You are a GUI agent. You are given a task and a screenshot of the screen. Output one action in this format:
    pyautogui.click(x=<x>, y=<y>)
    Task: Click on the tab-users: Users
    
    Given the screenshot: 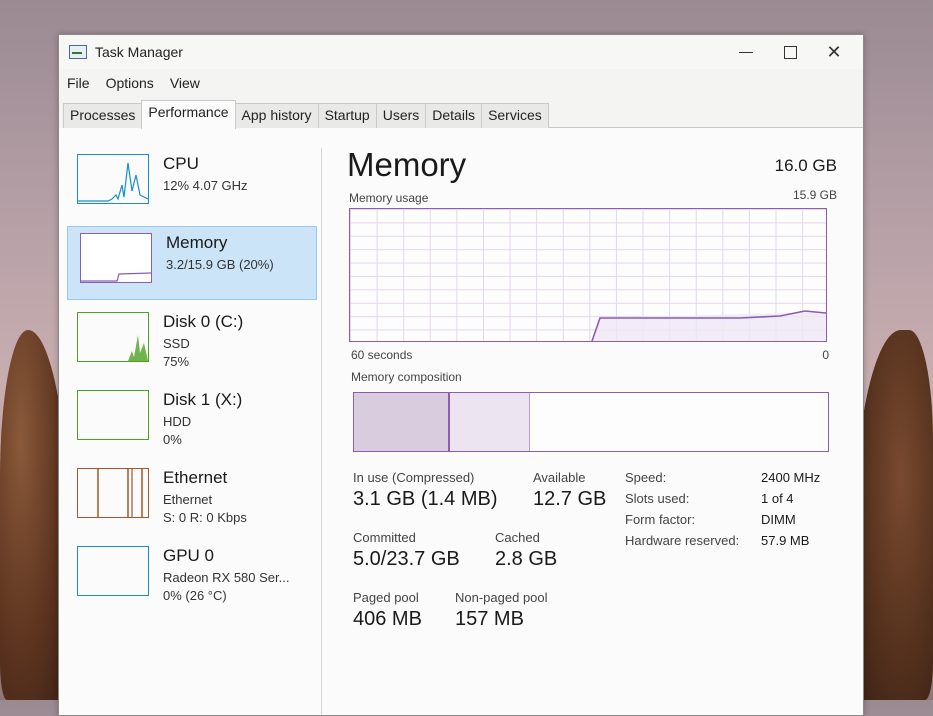 What is the action you would take?
    pyautogui.click(x=401, y=115)
    